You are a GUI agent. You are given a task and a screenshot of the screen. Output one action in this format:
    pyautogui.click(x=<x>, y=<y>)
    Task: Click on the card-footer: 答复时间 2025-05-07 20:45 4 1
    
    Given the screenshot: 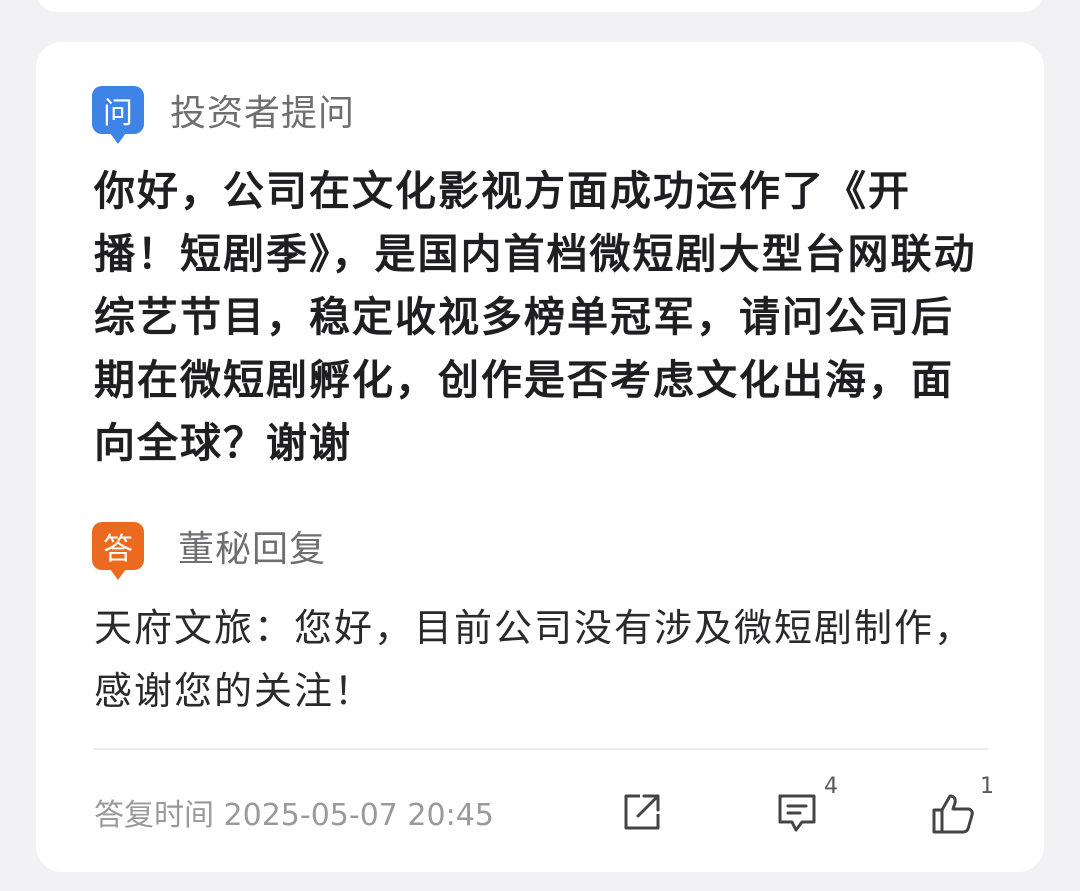 What is the action you would take?
    pyautogui.click(x=544, y=808)
    